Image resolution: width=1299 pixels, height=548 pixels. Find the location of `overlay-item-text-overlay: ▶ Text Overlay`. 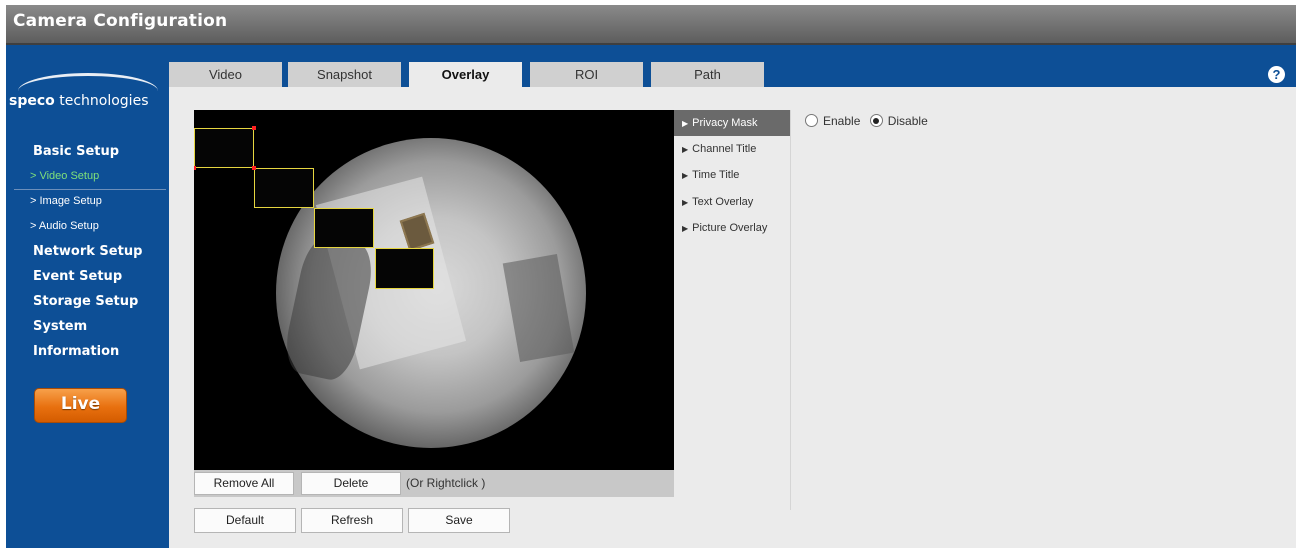

overlay-item-text-overlay: ▶ Text Overlay is located at coordinates (732, 202).